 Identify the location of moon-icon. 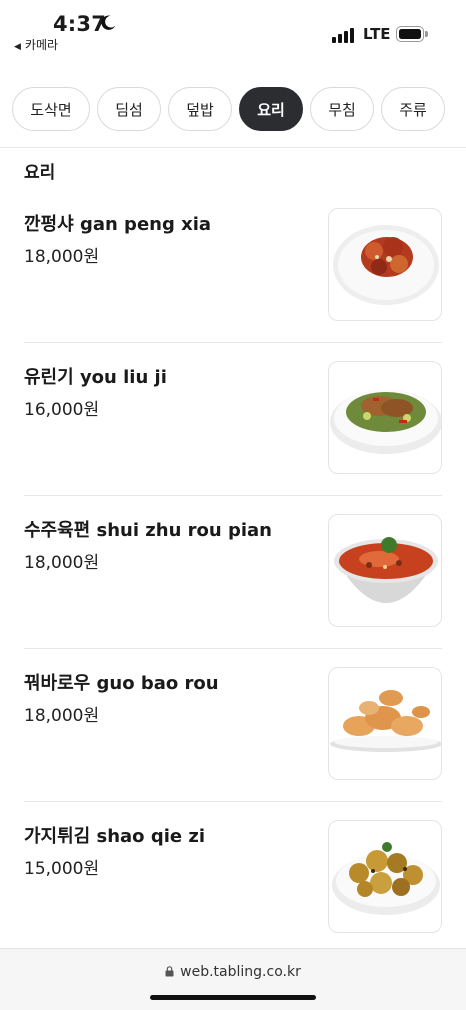
(108, 22).